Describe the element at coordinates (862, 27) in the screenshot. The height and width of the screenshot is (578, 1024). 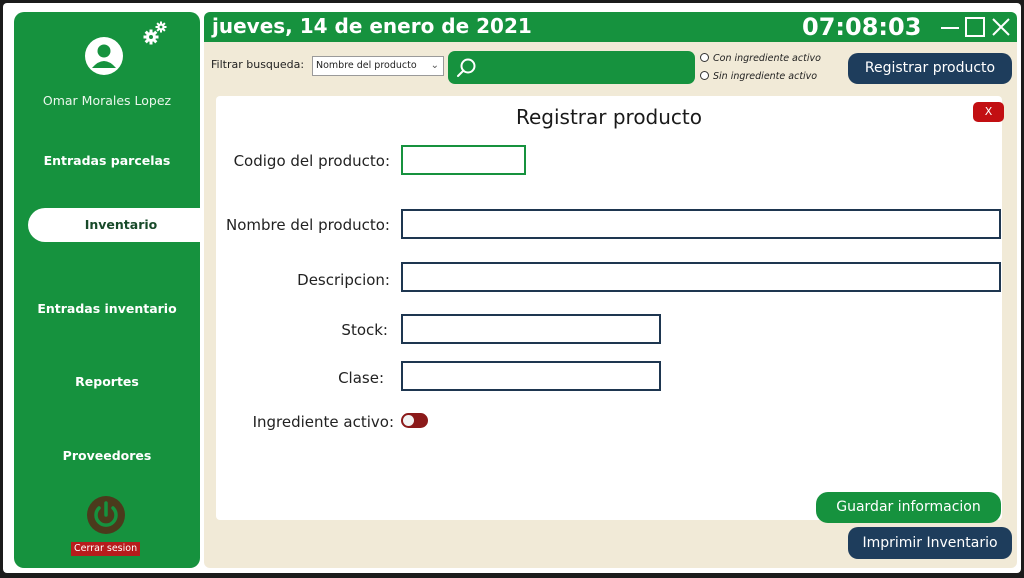
I see `current-time: 07:08:03` at that location.